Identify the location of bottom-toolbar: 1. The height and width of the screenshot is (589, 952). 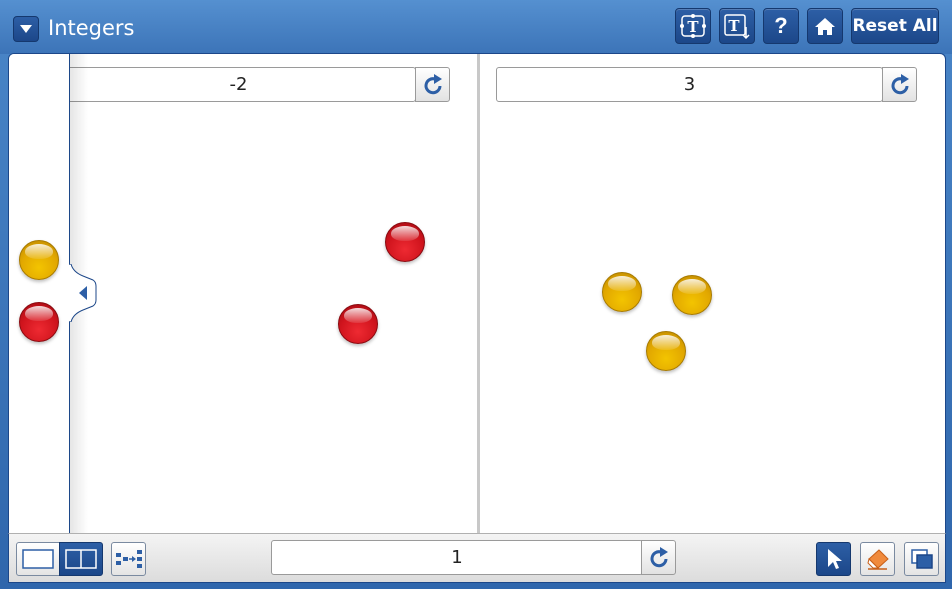
(477, 558).